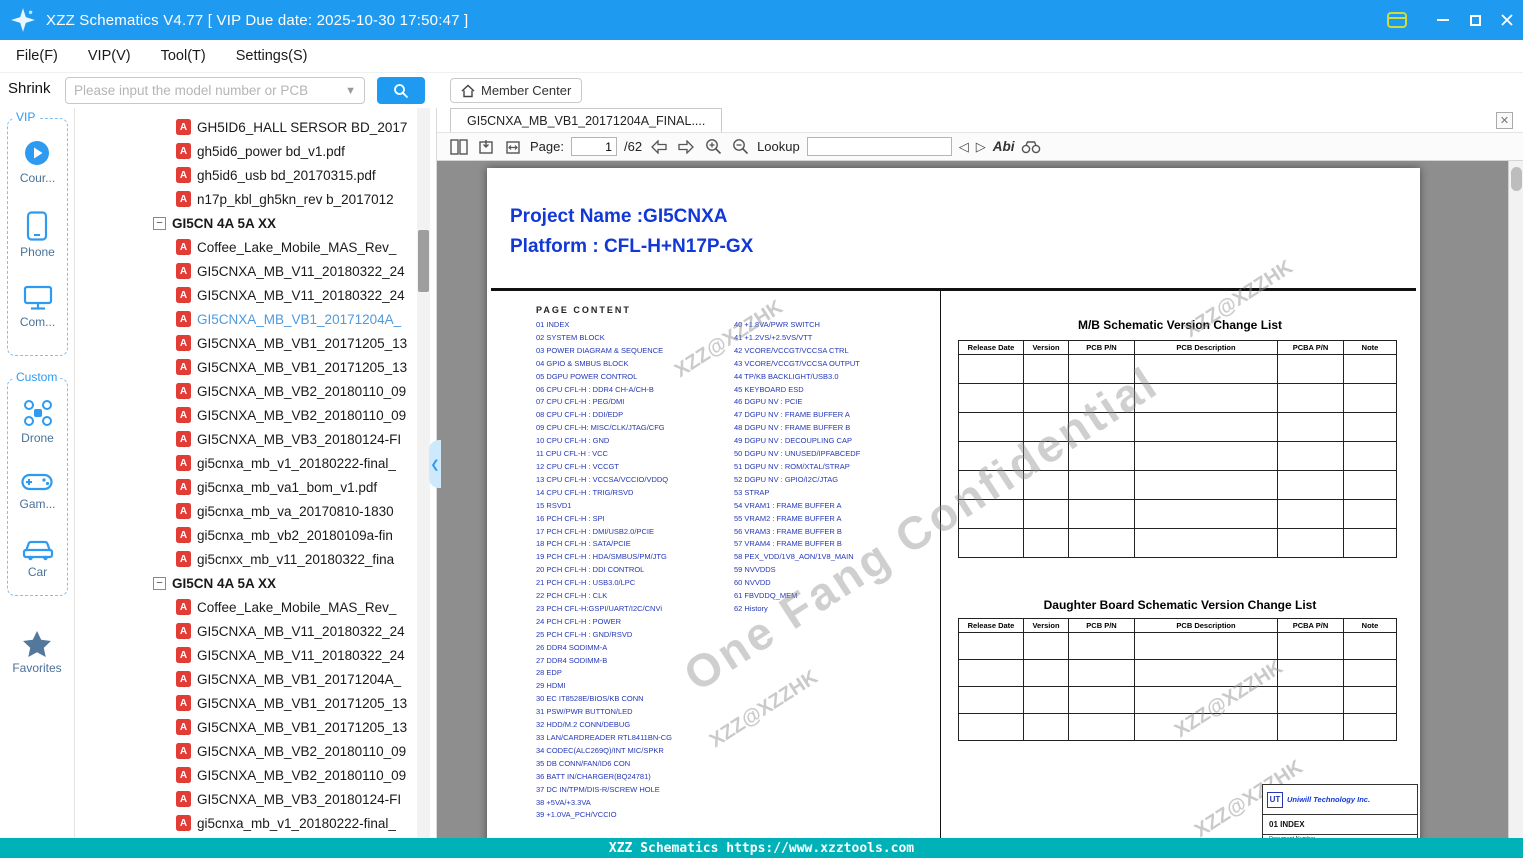 The image size is (1523, 858). What do you see at coordinates (1031, 147) in the screenshot?
I see `binoculars-icon` at bounding box center [1031, 147].